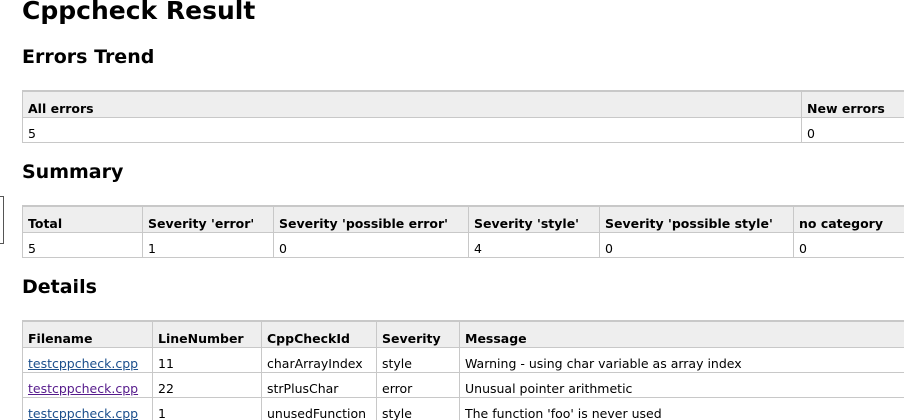 This screenshot has width=904, height=420. I want to click on cppcheck-id-cell: strPlusChar, so click(319, 385).